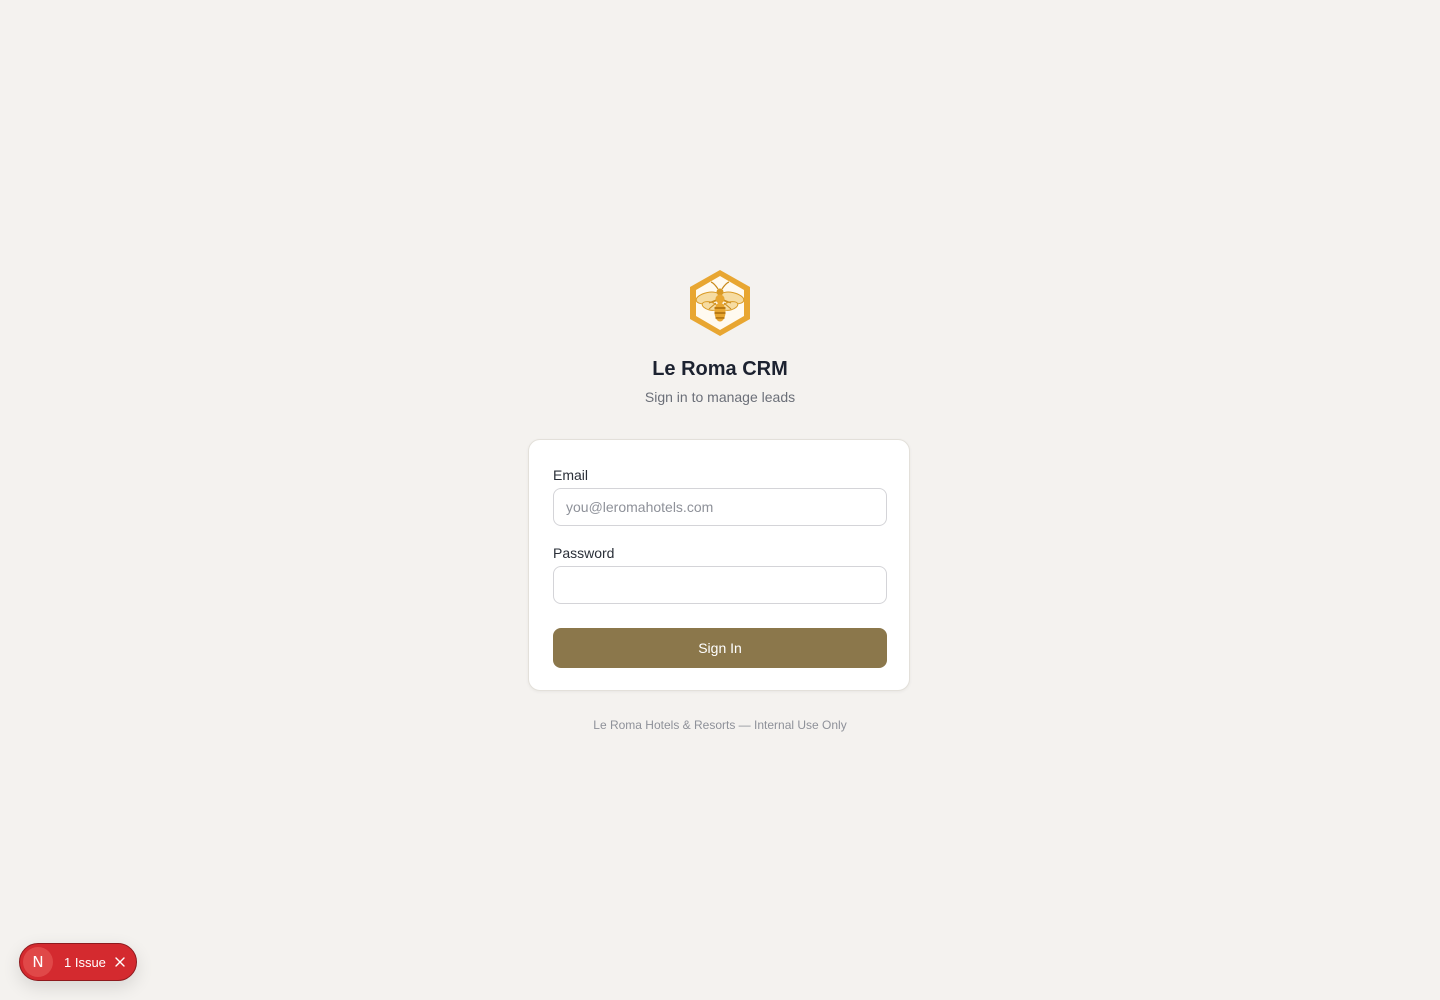 Image resolution: width=1440 pixels, height=1000 pixels. I want to click on email-input, so click(720, 507).